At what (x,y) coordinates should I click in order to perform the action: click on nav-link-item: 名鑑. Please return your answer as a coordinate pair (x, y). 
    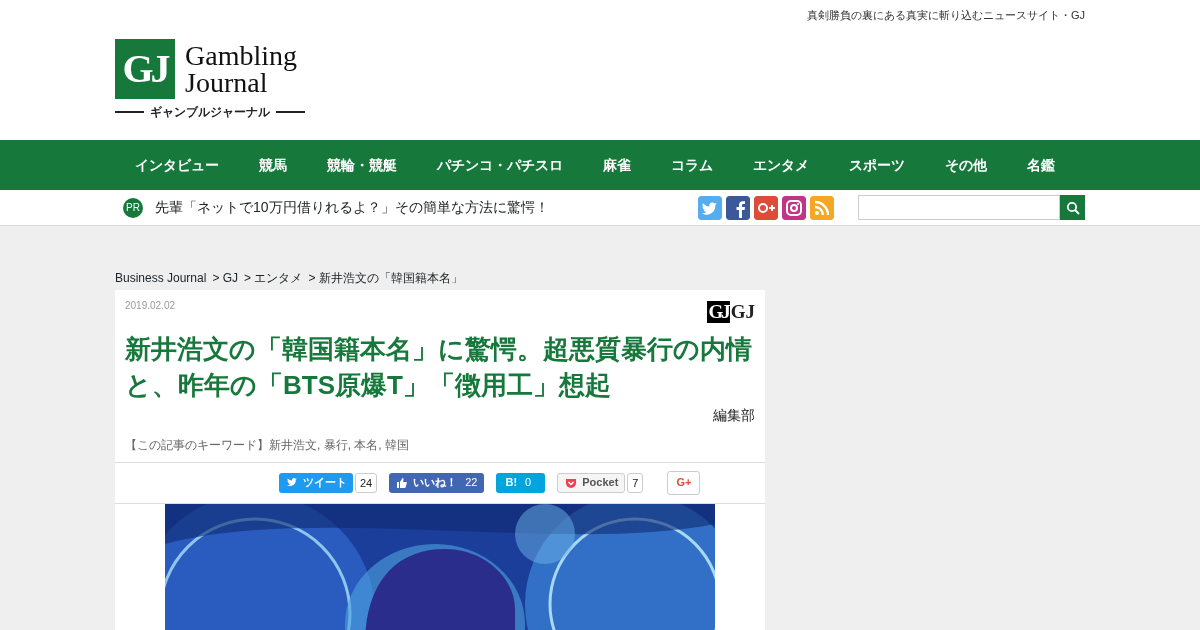
    Looking at the image, I should click on (1041, 165).